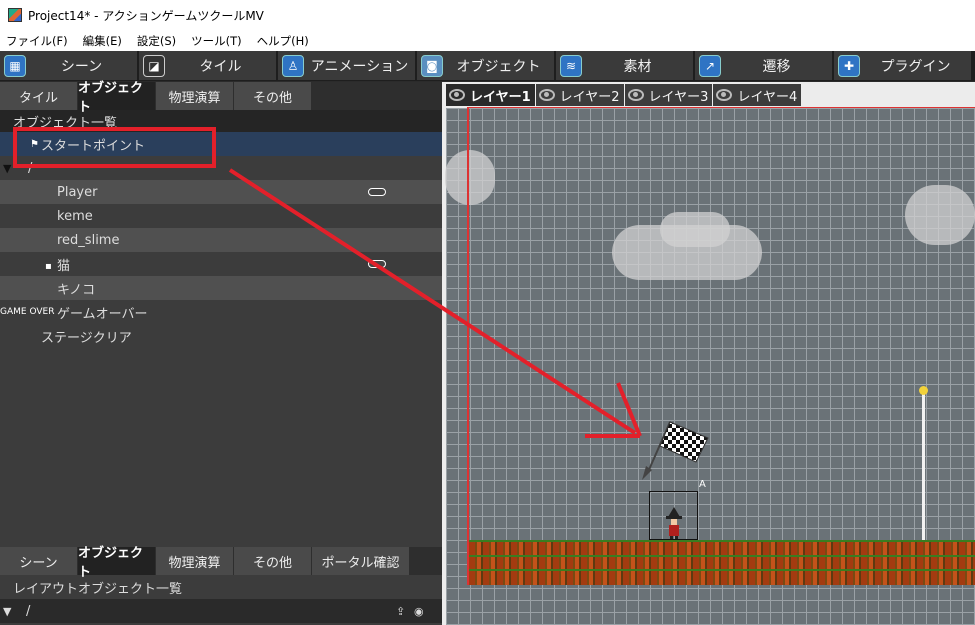  Describe the element at coordinates (678, 97) in the screenshot. I see `layer-label: レイヤー3` at that location.